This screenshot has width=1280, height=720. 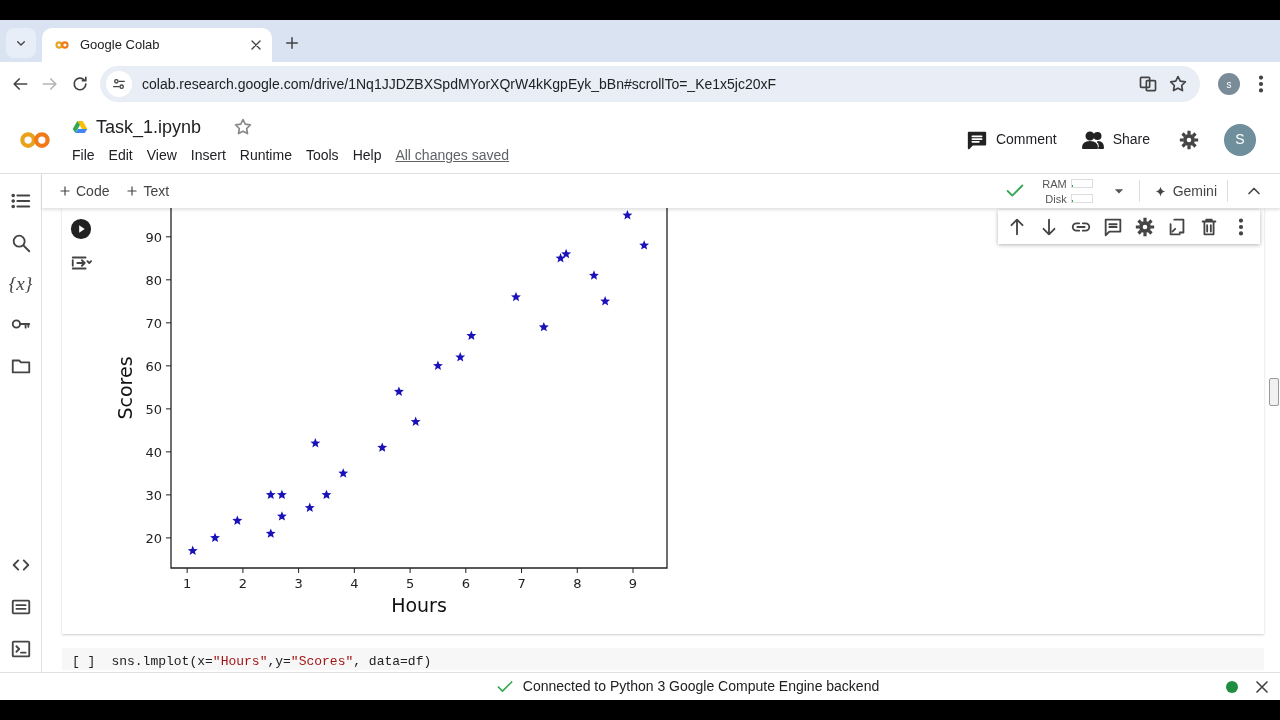 What do you see at coordinates (663, 659) in the screenshot?
I see `code-cell: [ ] sns.lmplot(x="Hours",y="Scores", data=df)` at bounding box center [663, 659].